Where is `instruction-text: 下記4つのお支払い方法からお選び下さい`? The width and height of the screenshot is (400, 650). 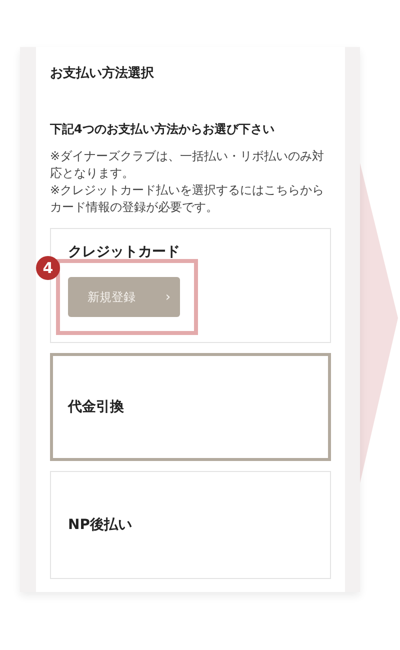
instruction-text: 下記4つのお支払い方法からお選び下さい is located at coordinates (163, 129).